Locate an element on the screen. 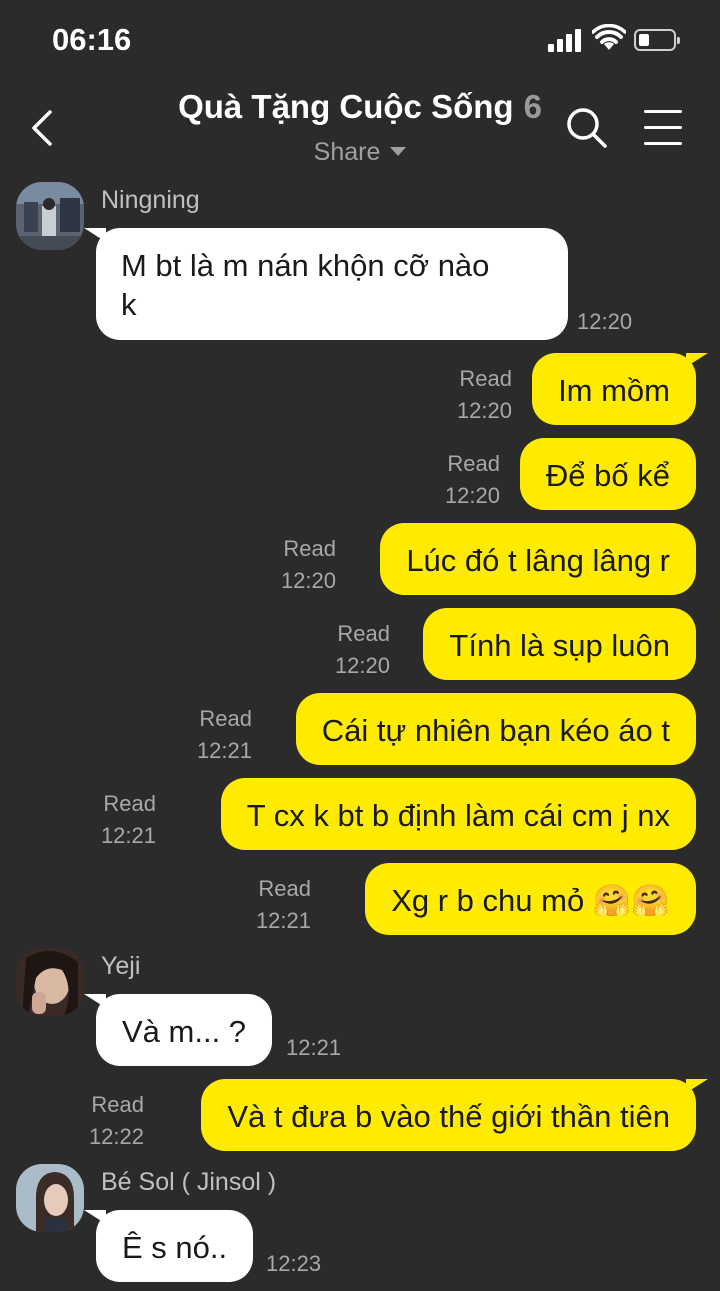 The width and height of the screenshot is (720, 1291). message-bubble-outgoing: Xg r b chu mỏ 🤗🤗 is located at coordinates (530, 899).